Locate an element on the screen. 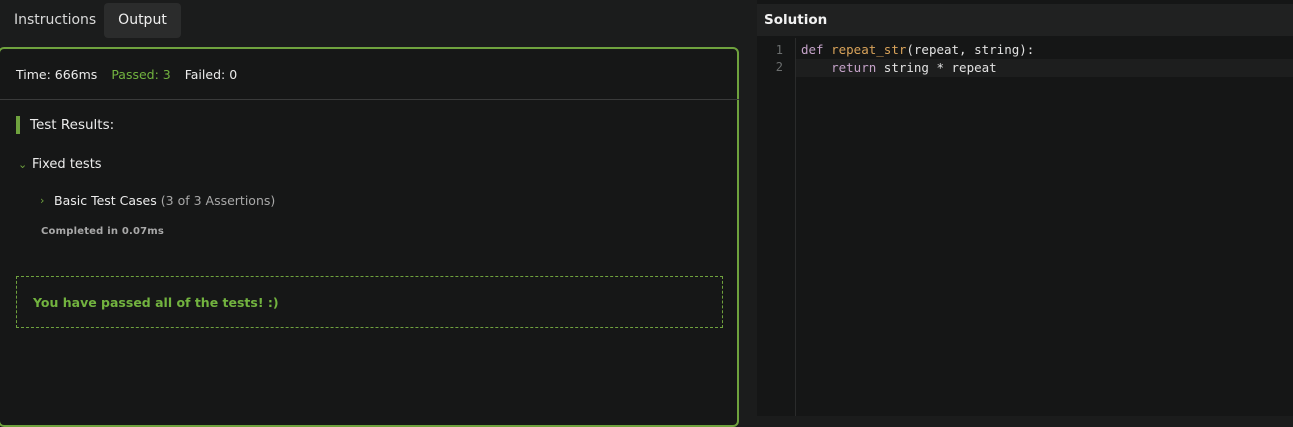 Image resolution: width=1293 pixels, height=427 pixels. code-line-2: return string * repeat is located at coordinates (1044, 68).